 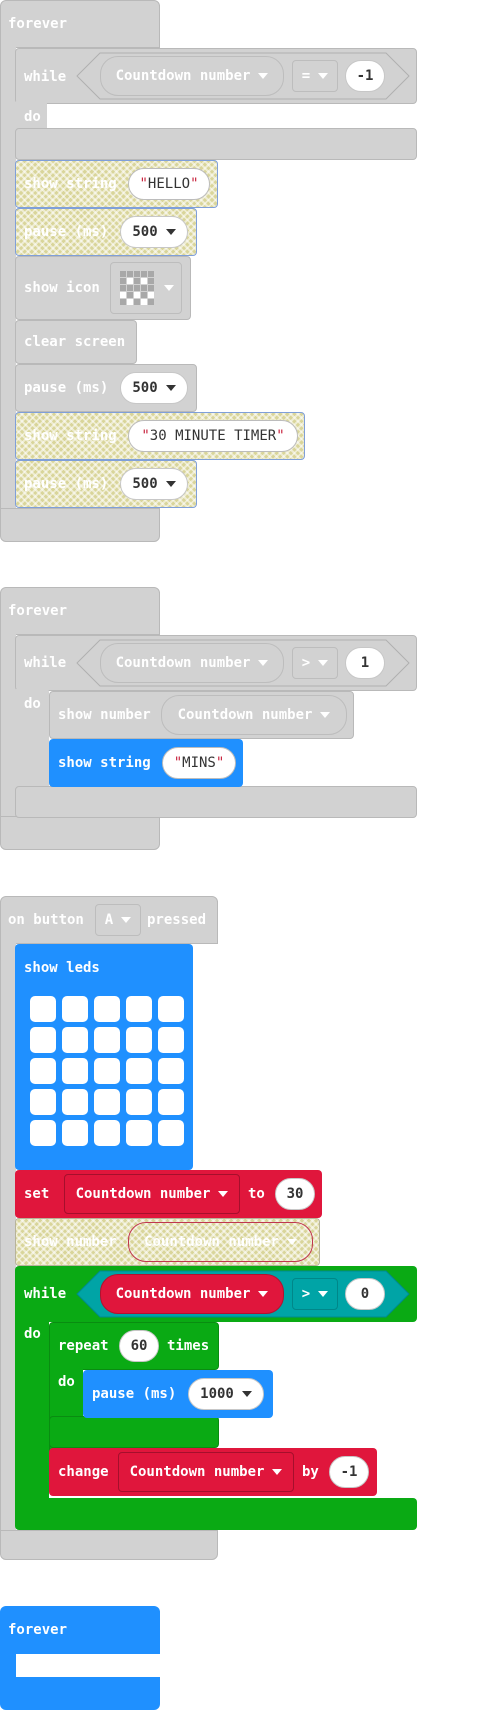 What do you see at coordinates (256, 1194) in the screenshot?
I see `to-label: to` at bounding box center [256, 1194].